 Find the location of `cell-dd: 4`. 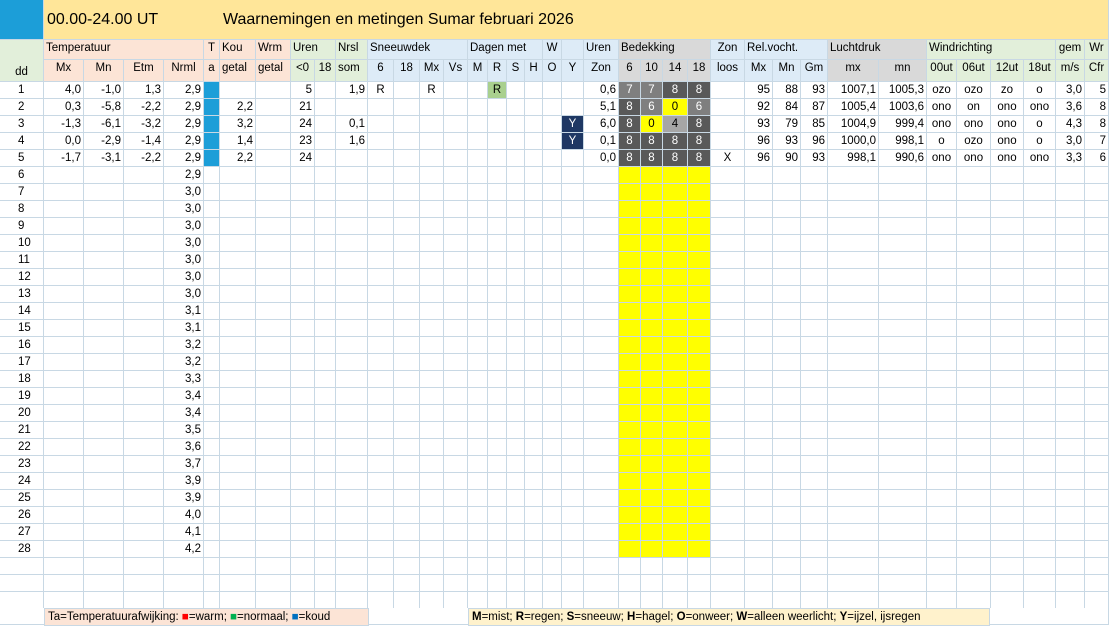

cell-dd: 4 is located at coordinates (22, 141).